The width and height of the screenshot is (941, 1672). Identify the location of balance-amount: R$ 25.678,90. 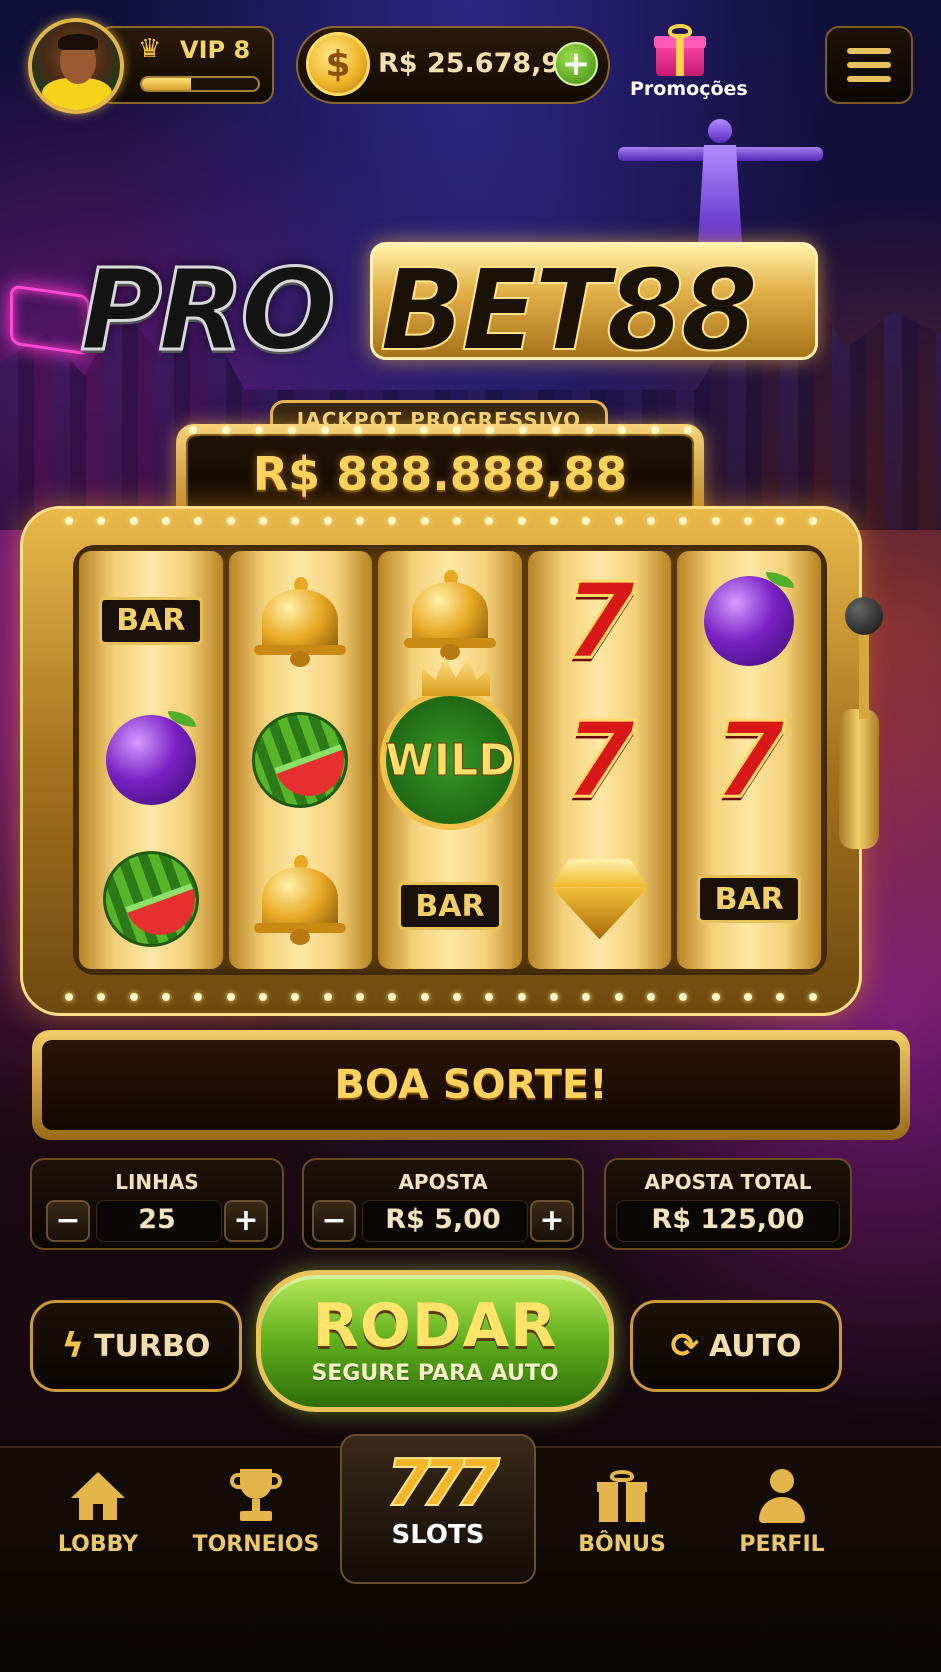
(478, 63).